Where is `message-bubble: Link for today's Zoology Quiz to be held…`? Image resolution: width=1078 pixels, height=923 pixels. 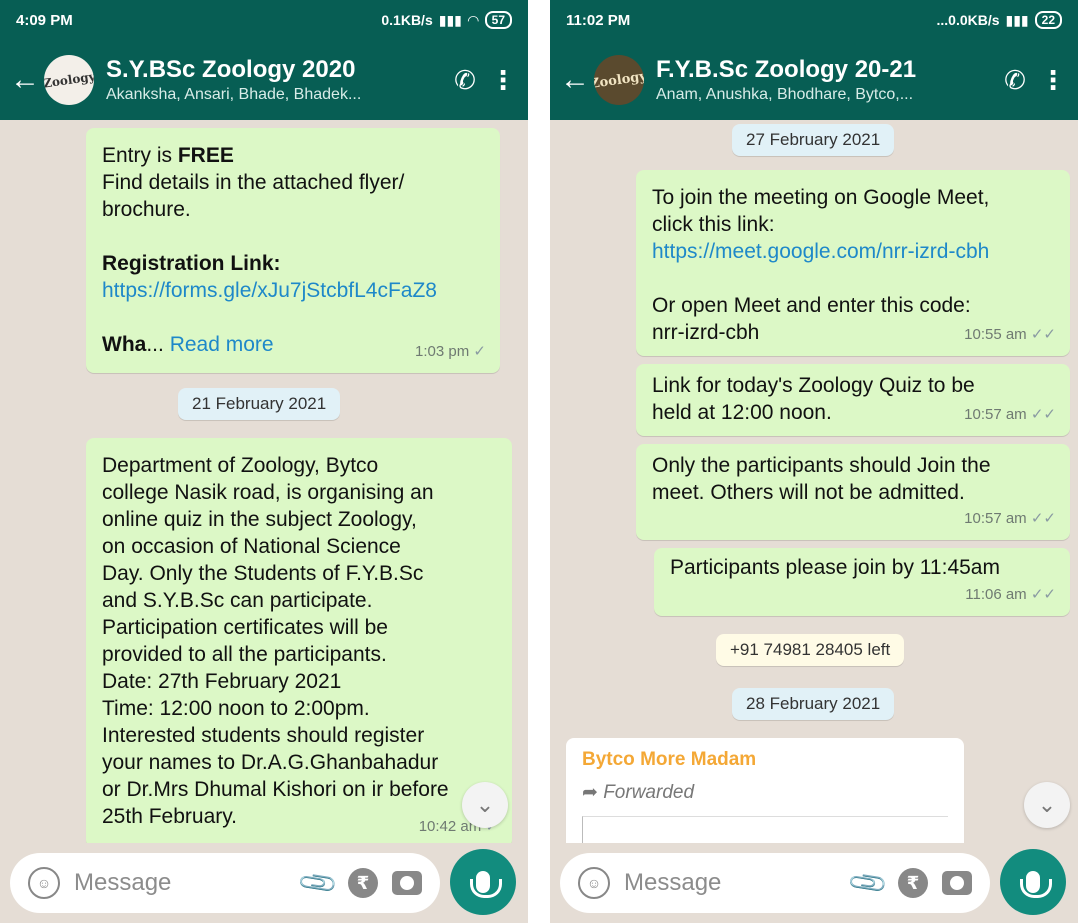 message-bubble: Link for today's Zoology Quiz to be held… is located at coordinates (853, 400).